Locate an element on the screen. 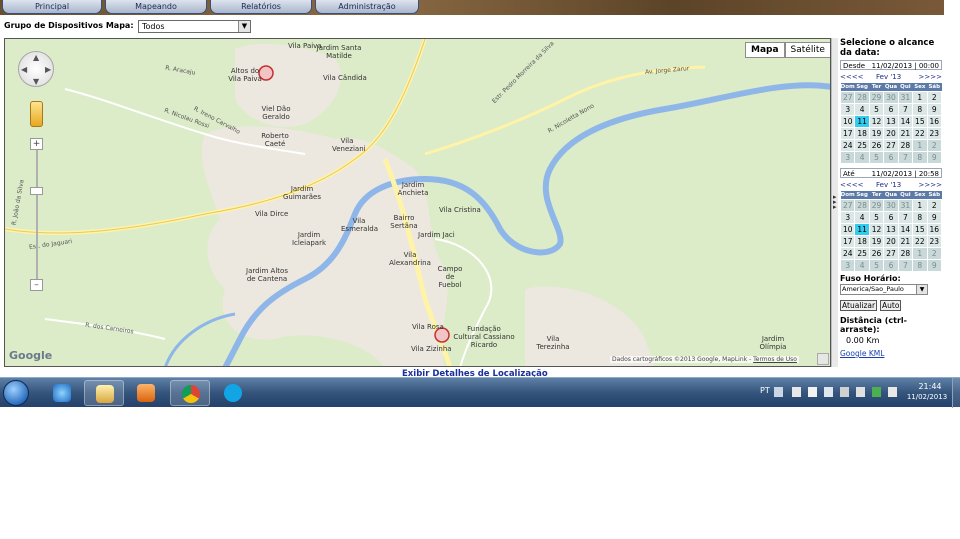  taskbar-ie is located at coordinates (62, 393).